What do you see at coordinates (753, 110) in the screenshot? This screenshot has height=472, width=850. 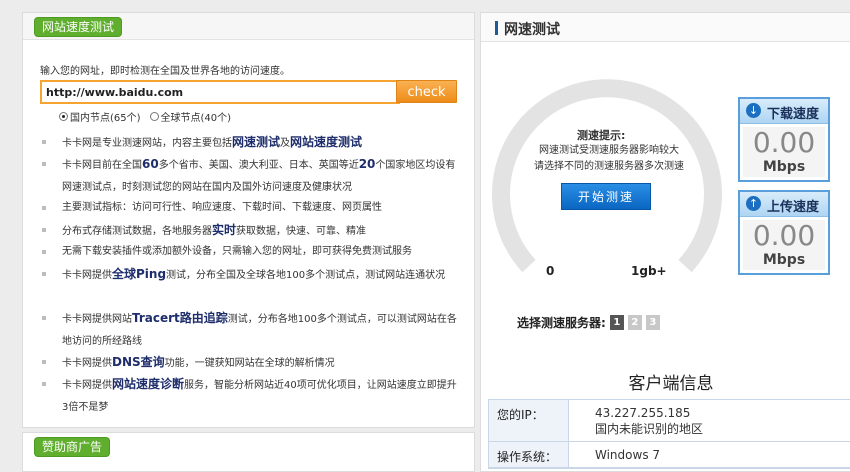 I see `arrow-down-icon: ↓` at bounding box center [753, 110].